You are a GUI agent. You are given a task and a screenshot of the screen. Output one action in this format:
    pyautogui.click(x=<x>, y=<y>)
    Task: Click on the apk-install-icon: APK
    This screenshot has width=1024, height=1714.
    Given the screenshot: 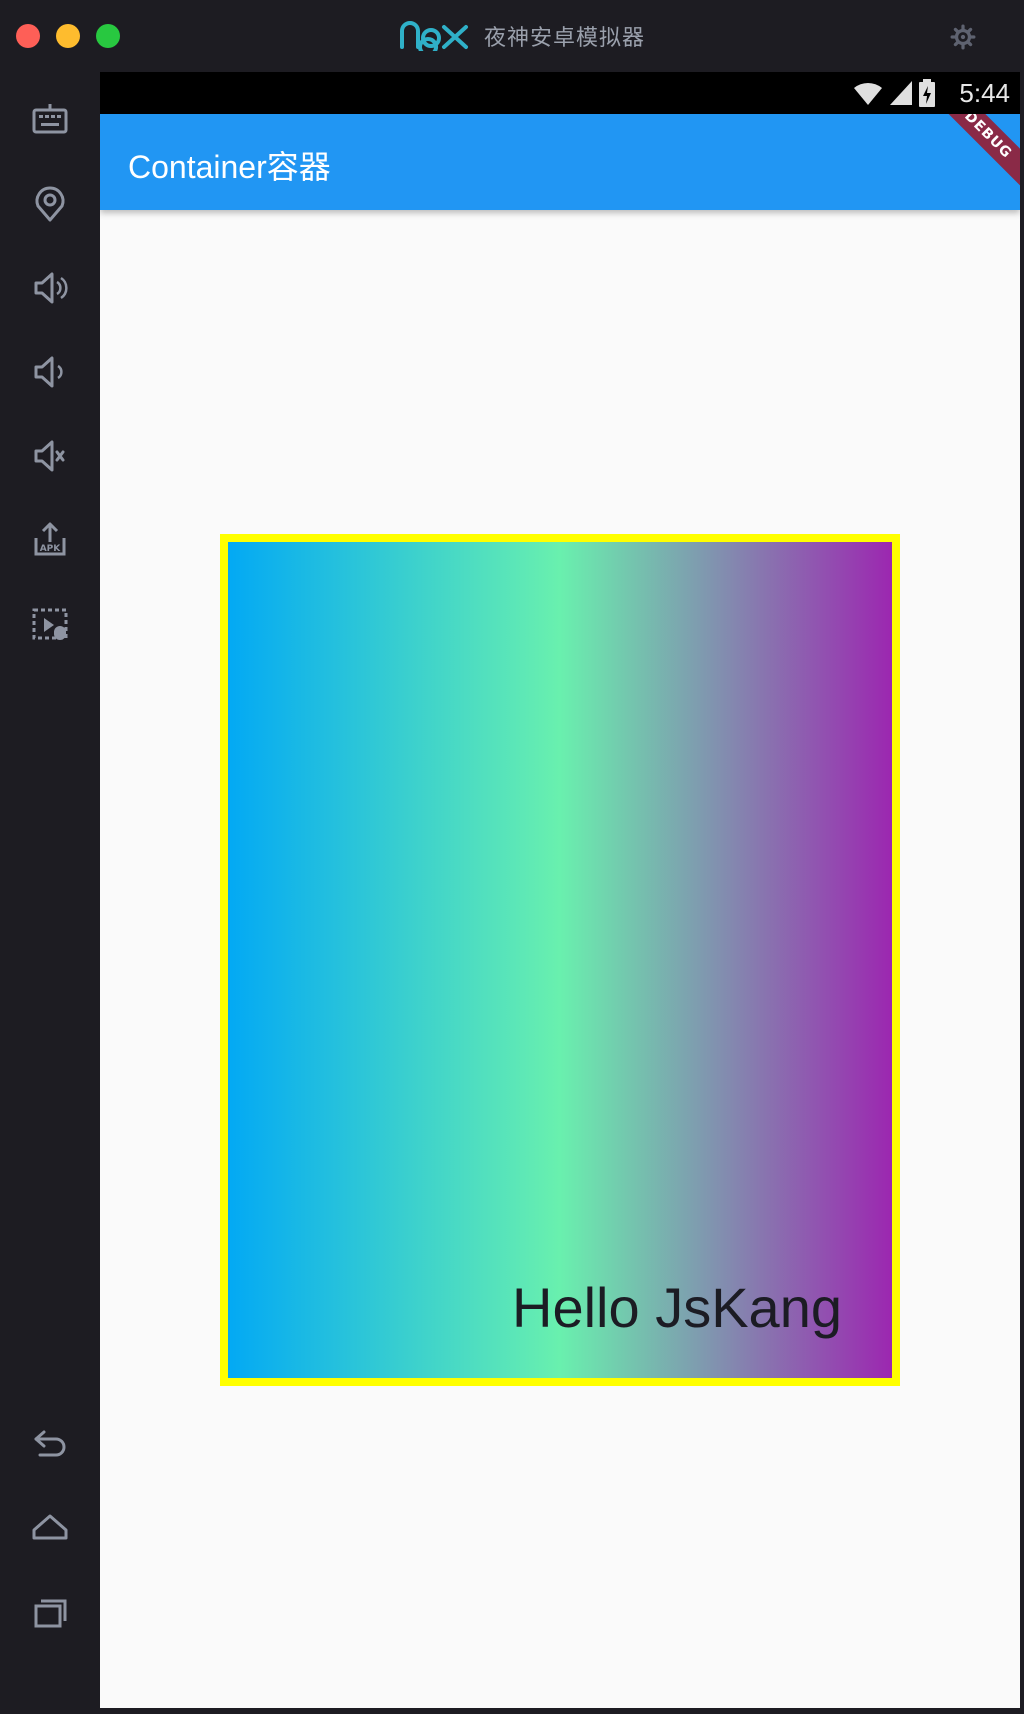 What is the action you would take?
    pyautogui.click(x=50, y=539)
    